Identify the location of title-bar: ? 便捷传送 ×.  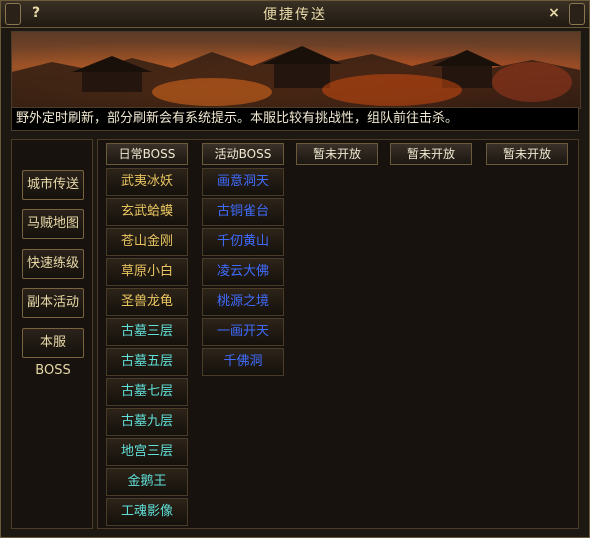
(295, 14).